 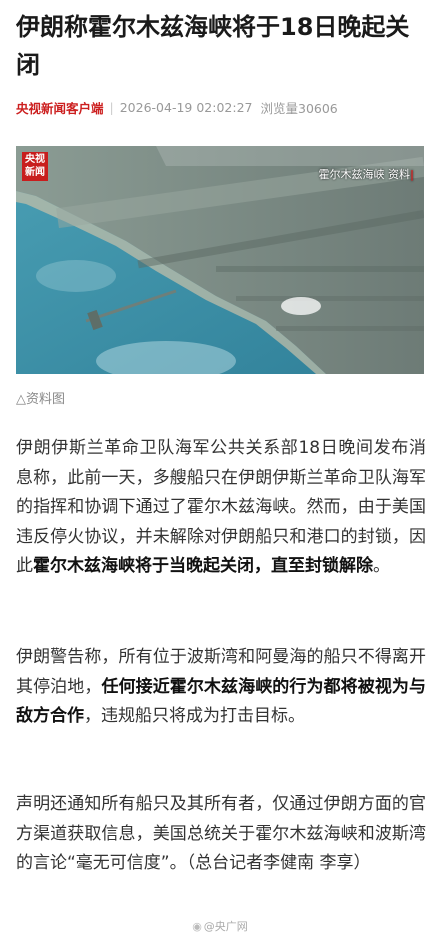 I want to click on overlay-location: 霍尔木兹海峡, so click(x=351, y=174).